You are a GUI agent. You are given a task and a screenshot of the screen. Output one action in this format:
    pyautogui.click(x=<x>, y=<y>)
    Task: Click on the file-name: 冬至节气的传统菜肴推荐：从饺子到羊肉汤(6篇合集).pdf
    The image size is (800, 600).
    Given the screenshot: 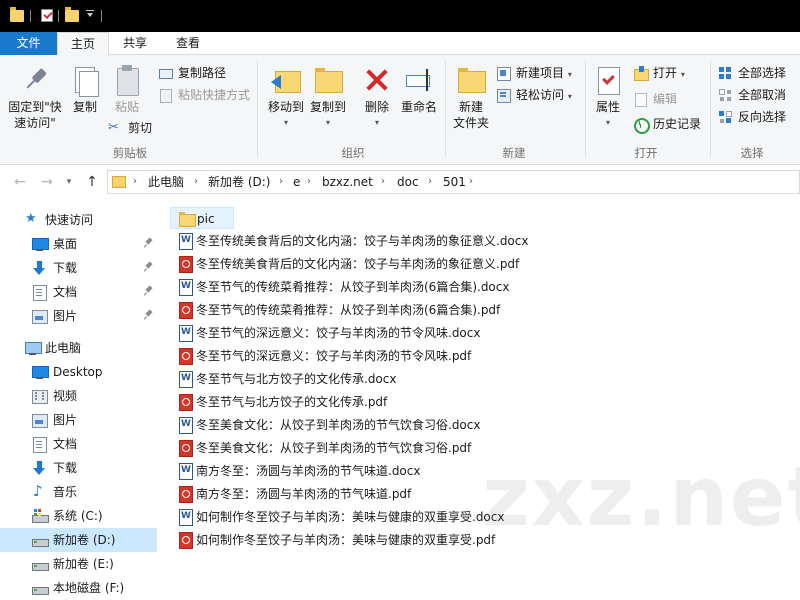 What is the action you would take?
    pyautogui.click(x=348, y=310)
    